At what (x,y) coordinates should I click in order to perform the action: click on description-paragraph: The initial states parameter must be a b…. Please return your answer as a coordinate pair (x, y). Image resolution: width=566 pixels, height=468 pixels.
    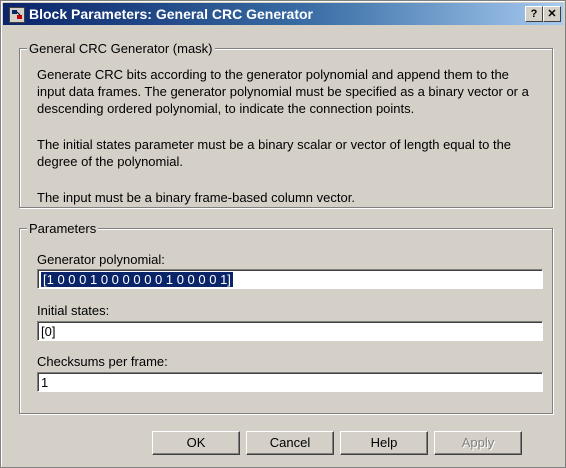
    Looking at the image, I should click on (274, 153).